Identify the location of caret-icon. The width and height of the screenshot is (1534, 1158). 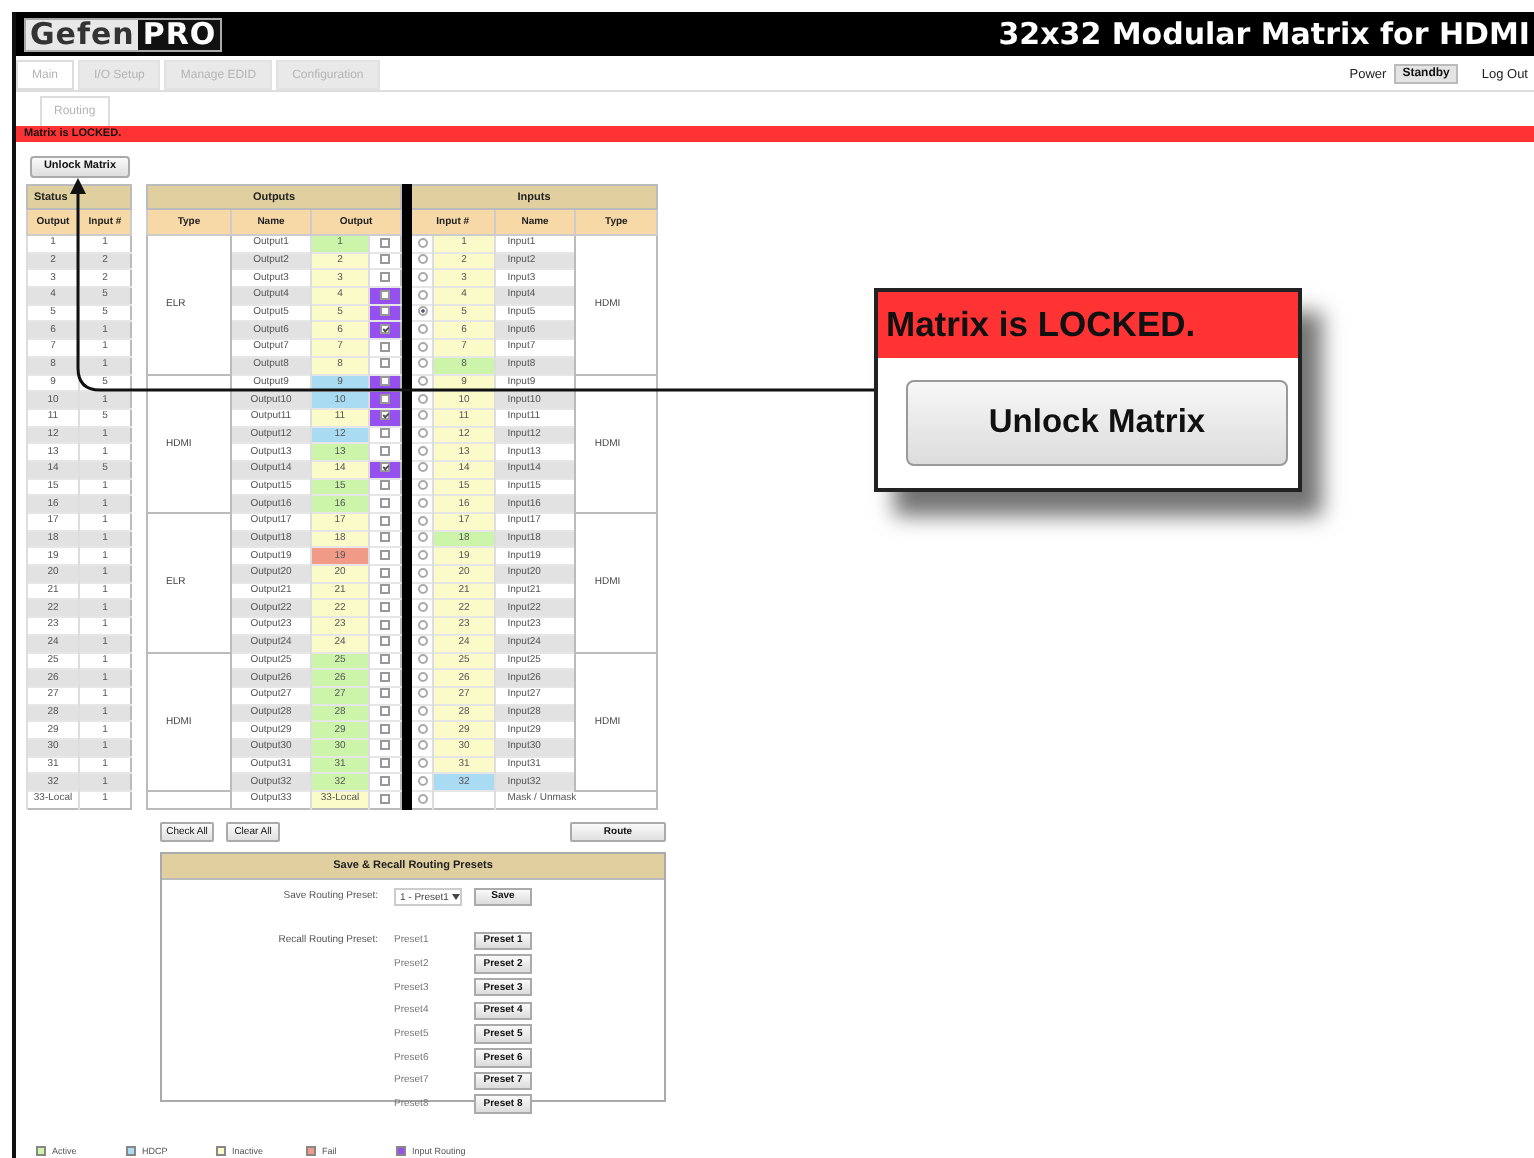
(456, 897).